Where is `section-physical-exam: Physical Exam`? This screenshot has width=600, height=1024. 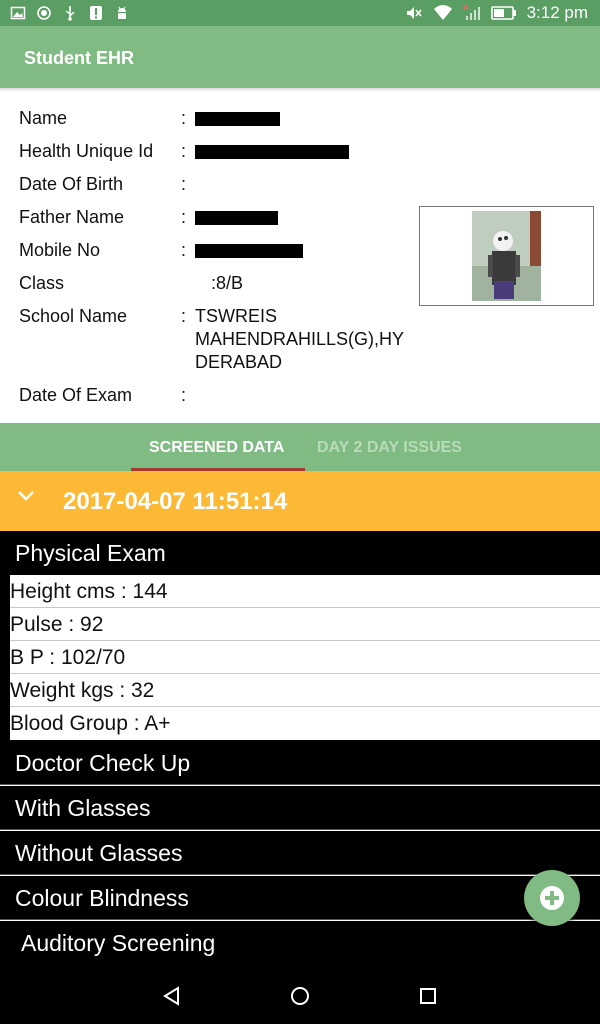 section-physical-exam: Physical Exam is located at coordinates (300, 553).